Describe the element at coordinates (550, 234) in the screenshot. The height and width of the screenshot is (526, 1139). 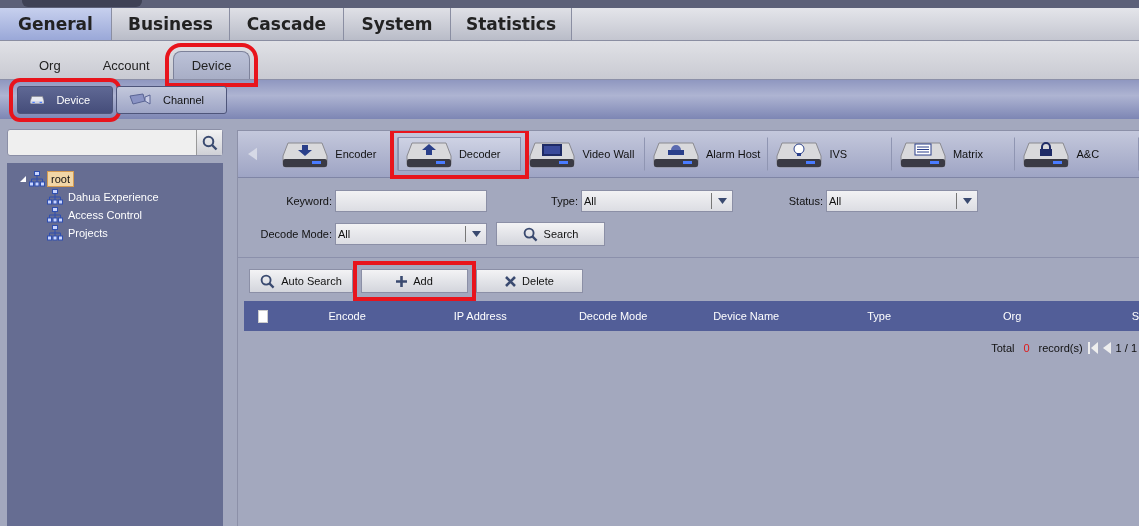
I see `search-button: Search` at that location.